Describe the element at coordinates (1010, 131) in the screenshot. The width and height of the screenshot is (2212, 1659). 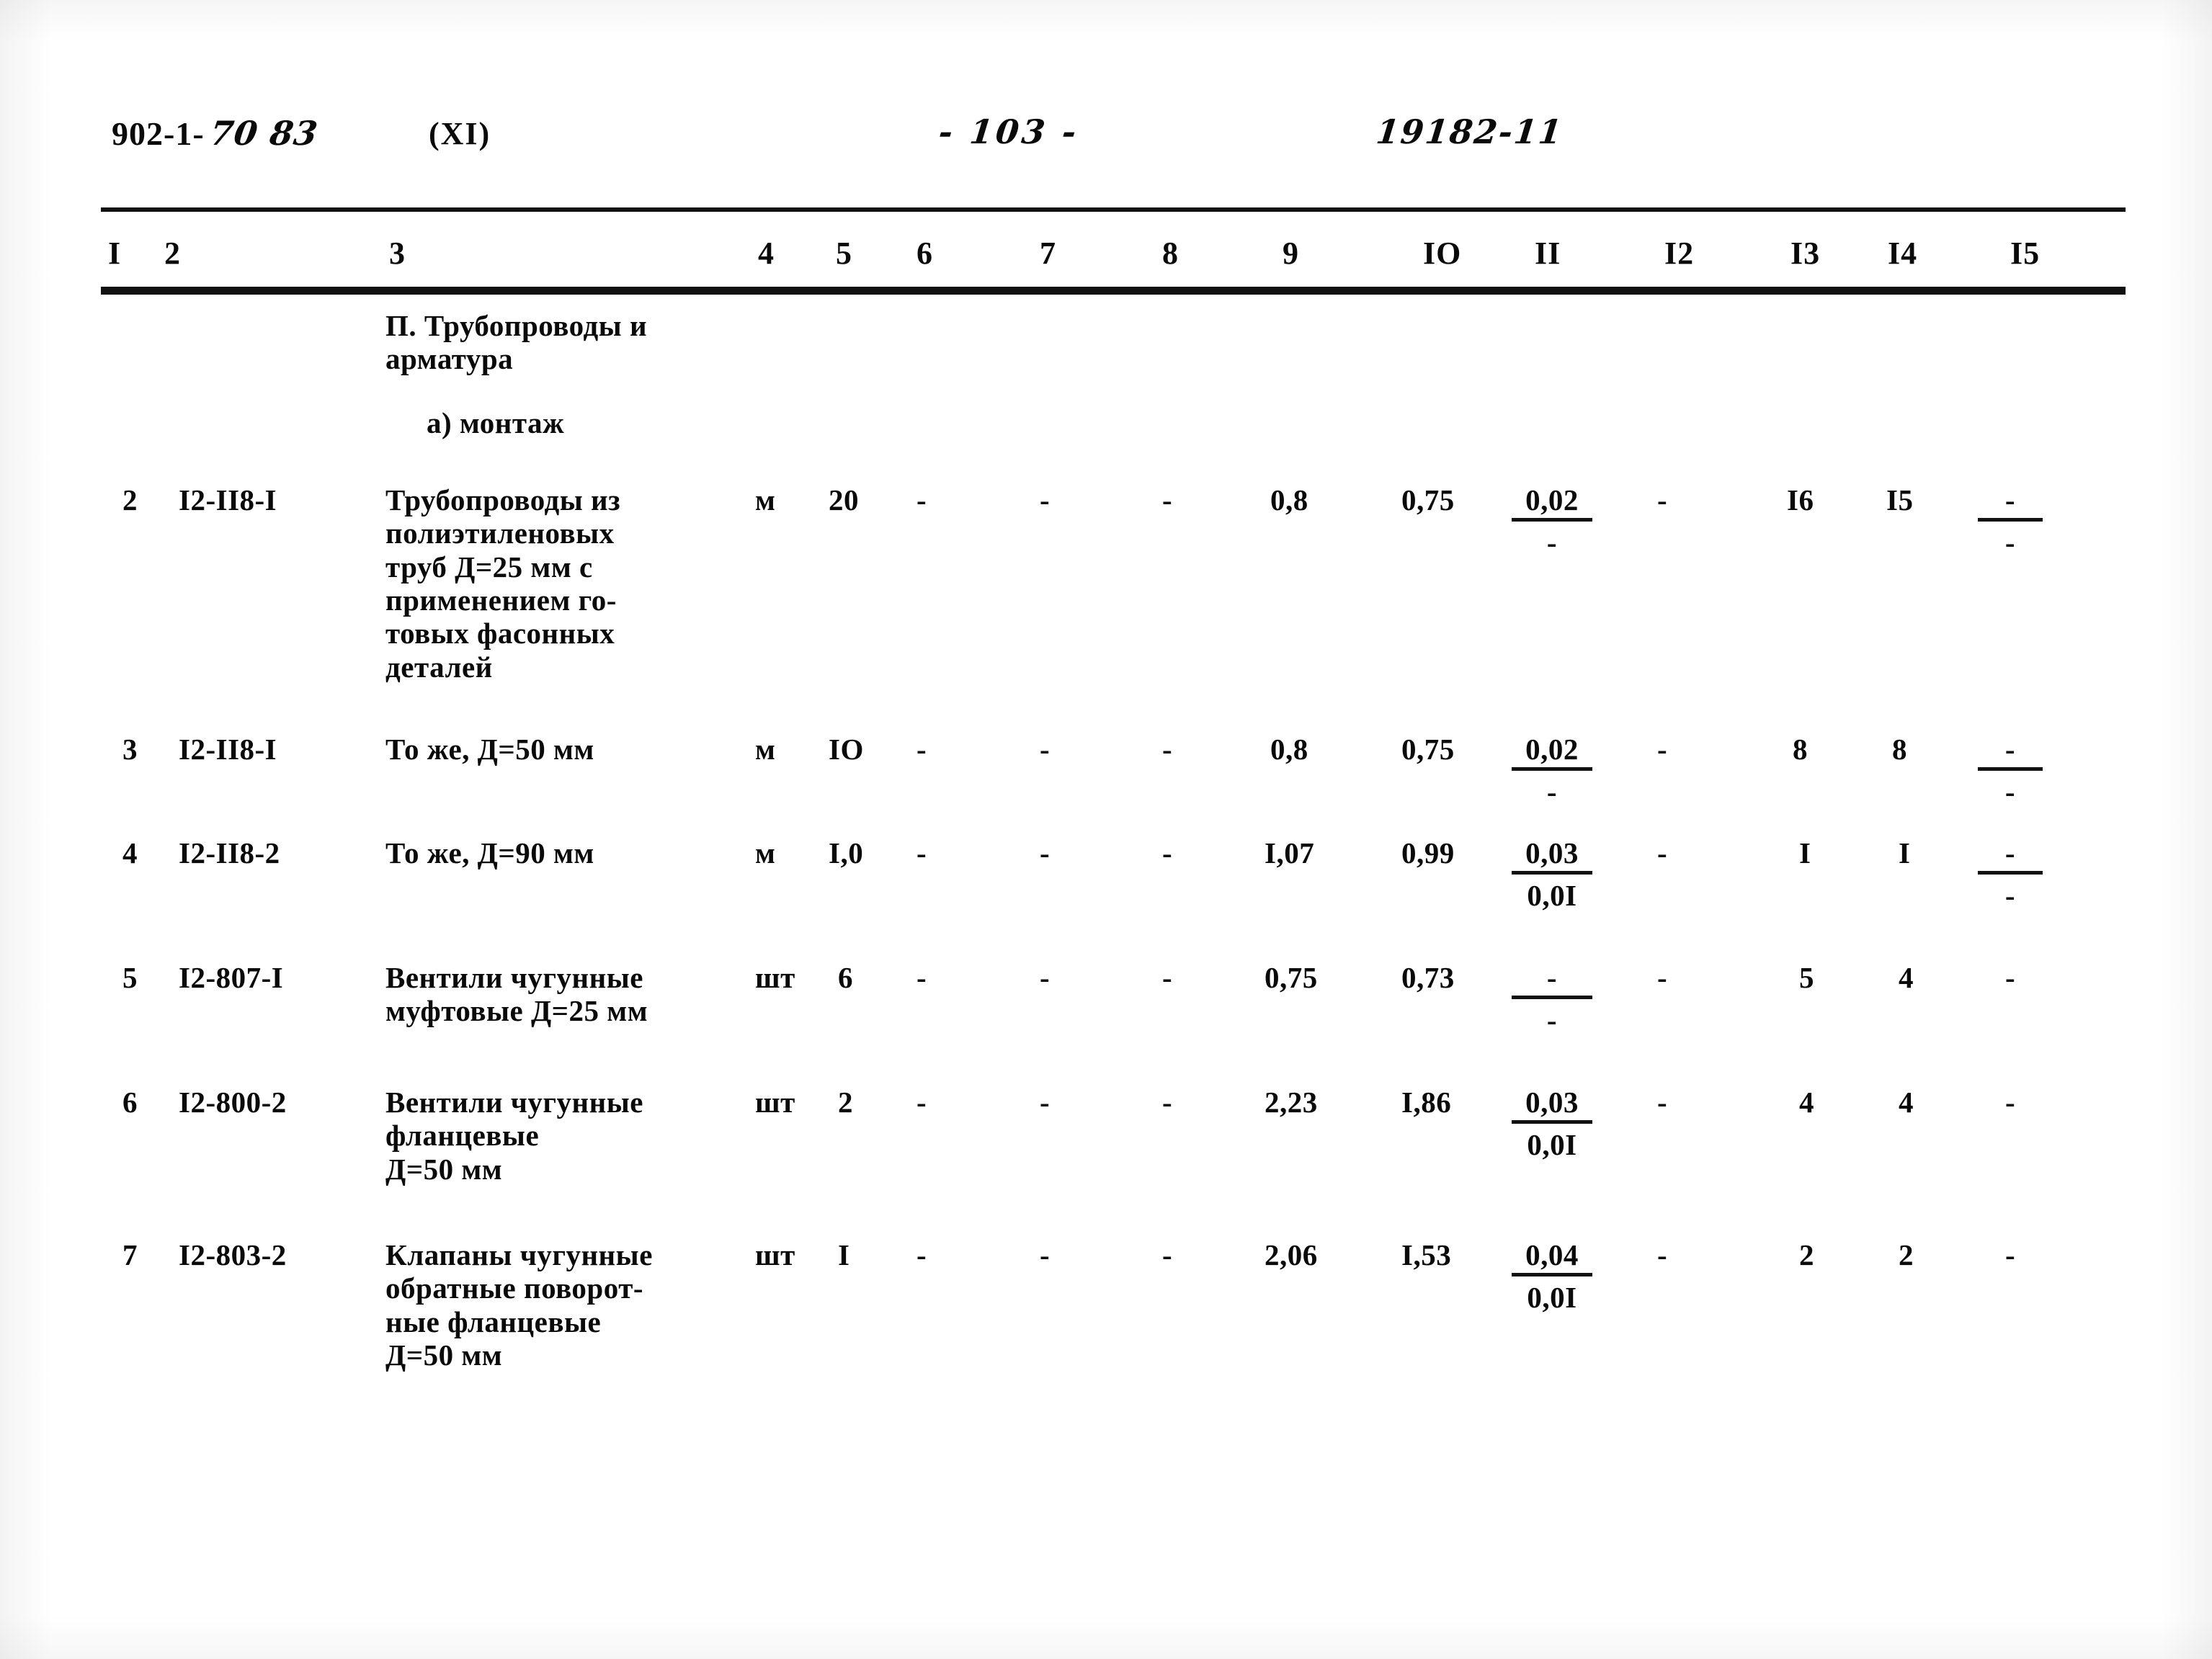
I see `page-number: - 103 -` at that location.